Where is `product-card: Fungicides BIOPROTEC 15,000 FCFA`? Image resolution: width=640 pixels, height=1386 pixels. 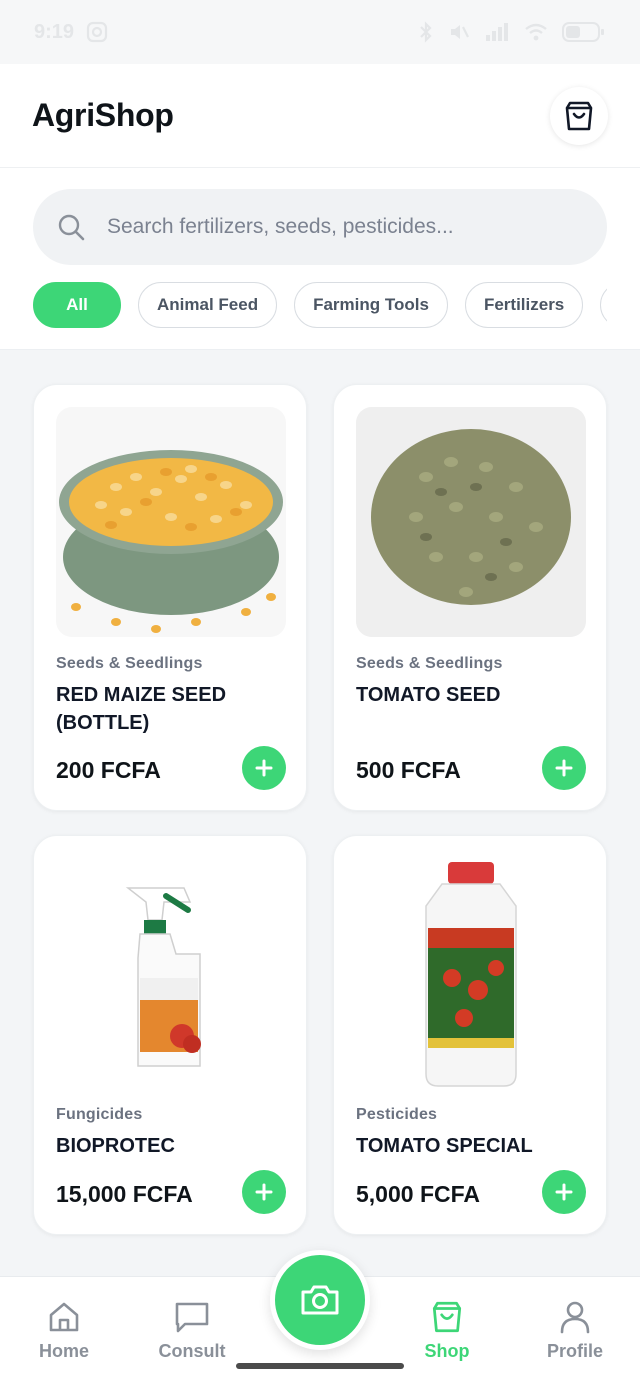 product-card: Fungicides BIOPROTEC 15,000 FCFA is located at coordinates (170, 1035).